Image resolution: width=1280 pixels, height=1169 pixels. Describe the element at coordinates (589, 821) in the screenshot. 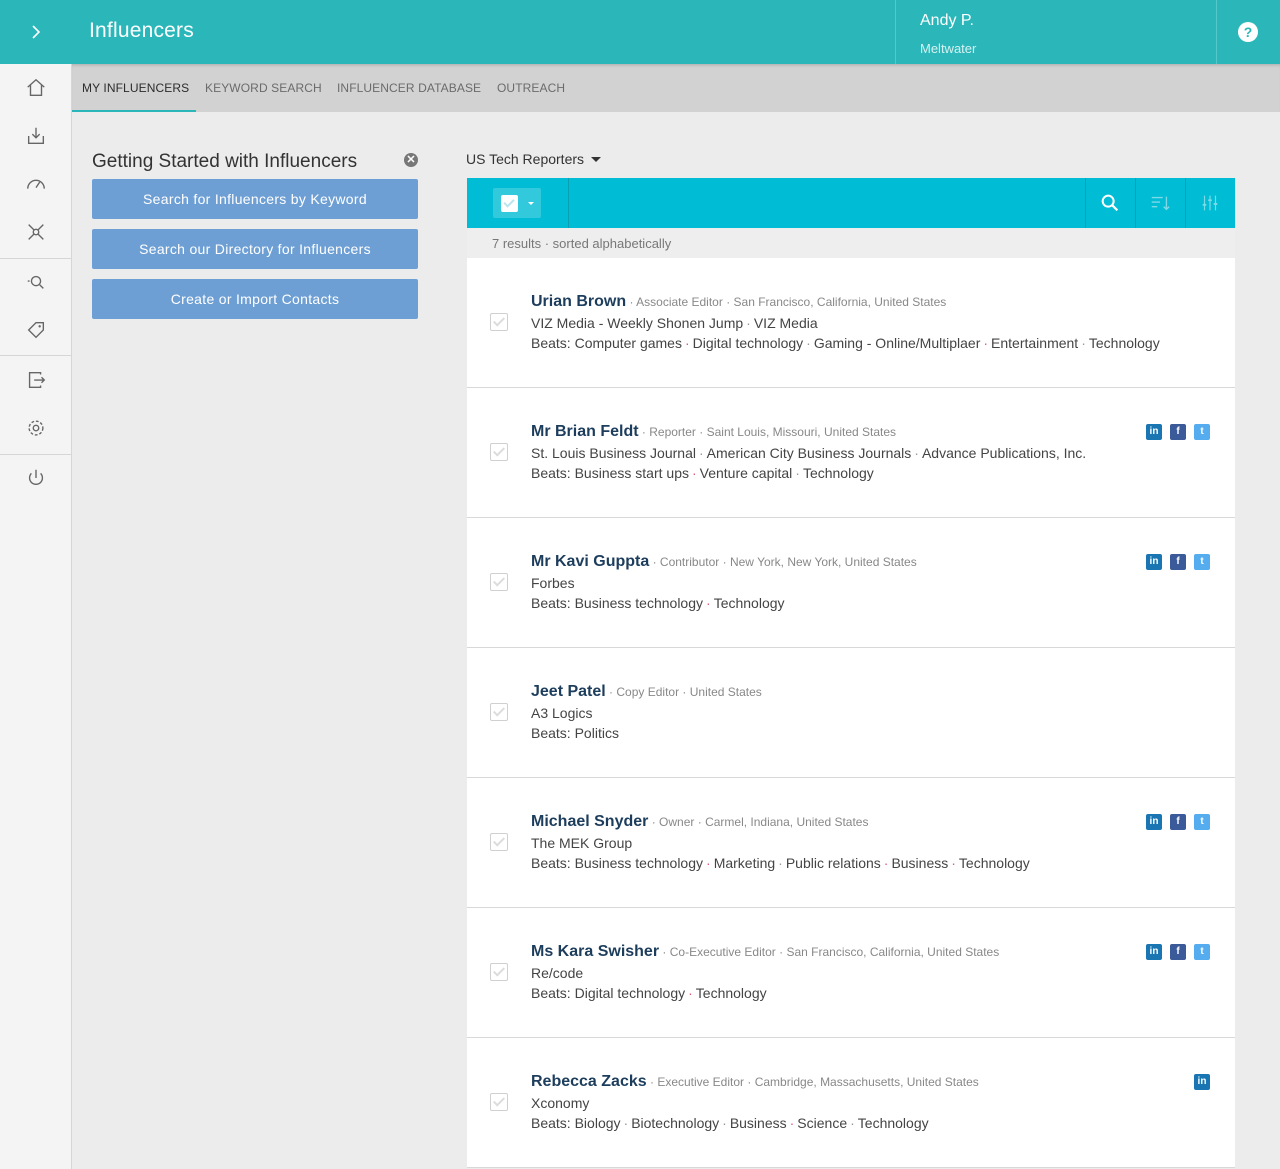

I see `influencer-name: Michael Snyder` at that location.